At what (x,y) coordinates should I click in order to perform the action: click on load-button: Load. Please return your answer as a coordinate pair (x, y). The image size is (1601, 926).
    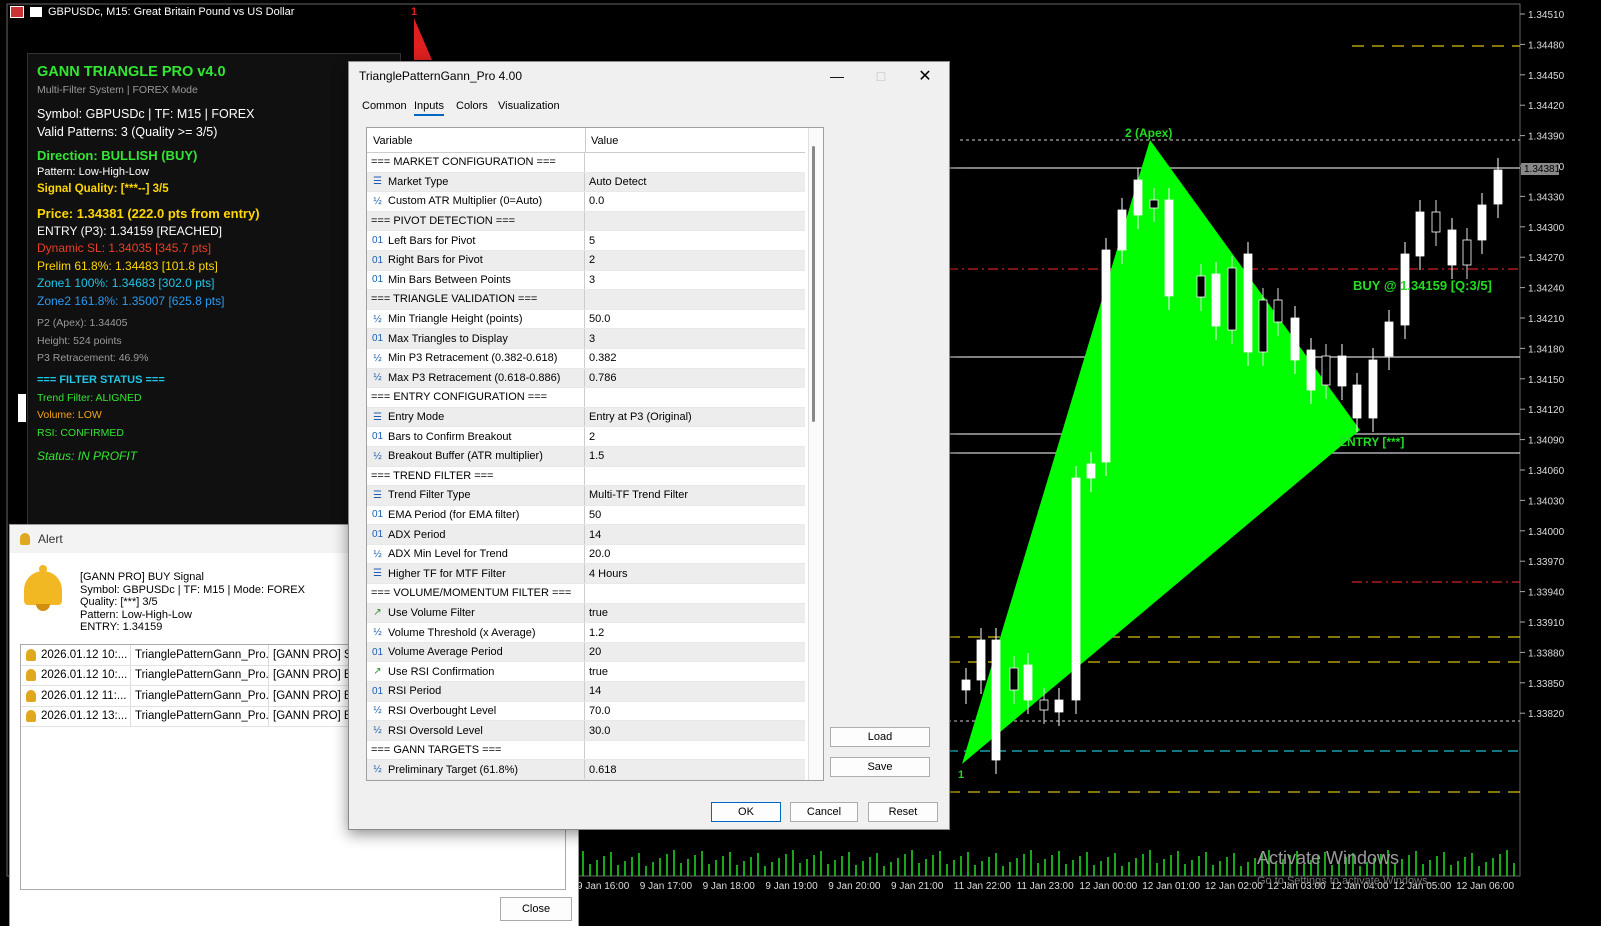
    Looking at the image, I should click on (880, 737).